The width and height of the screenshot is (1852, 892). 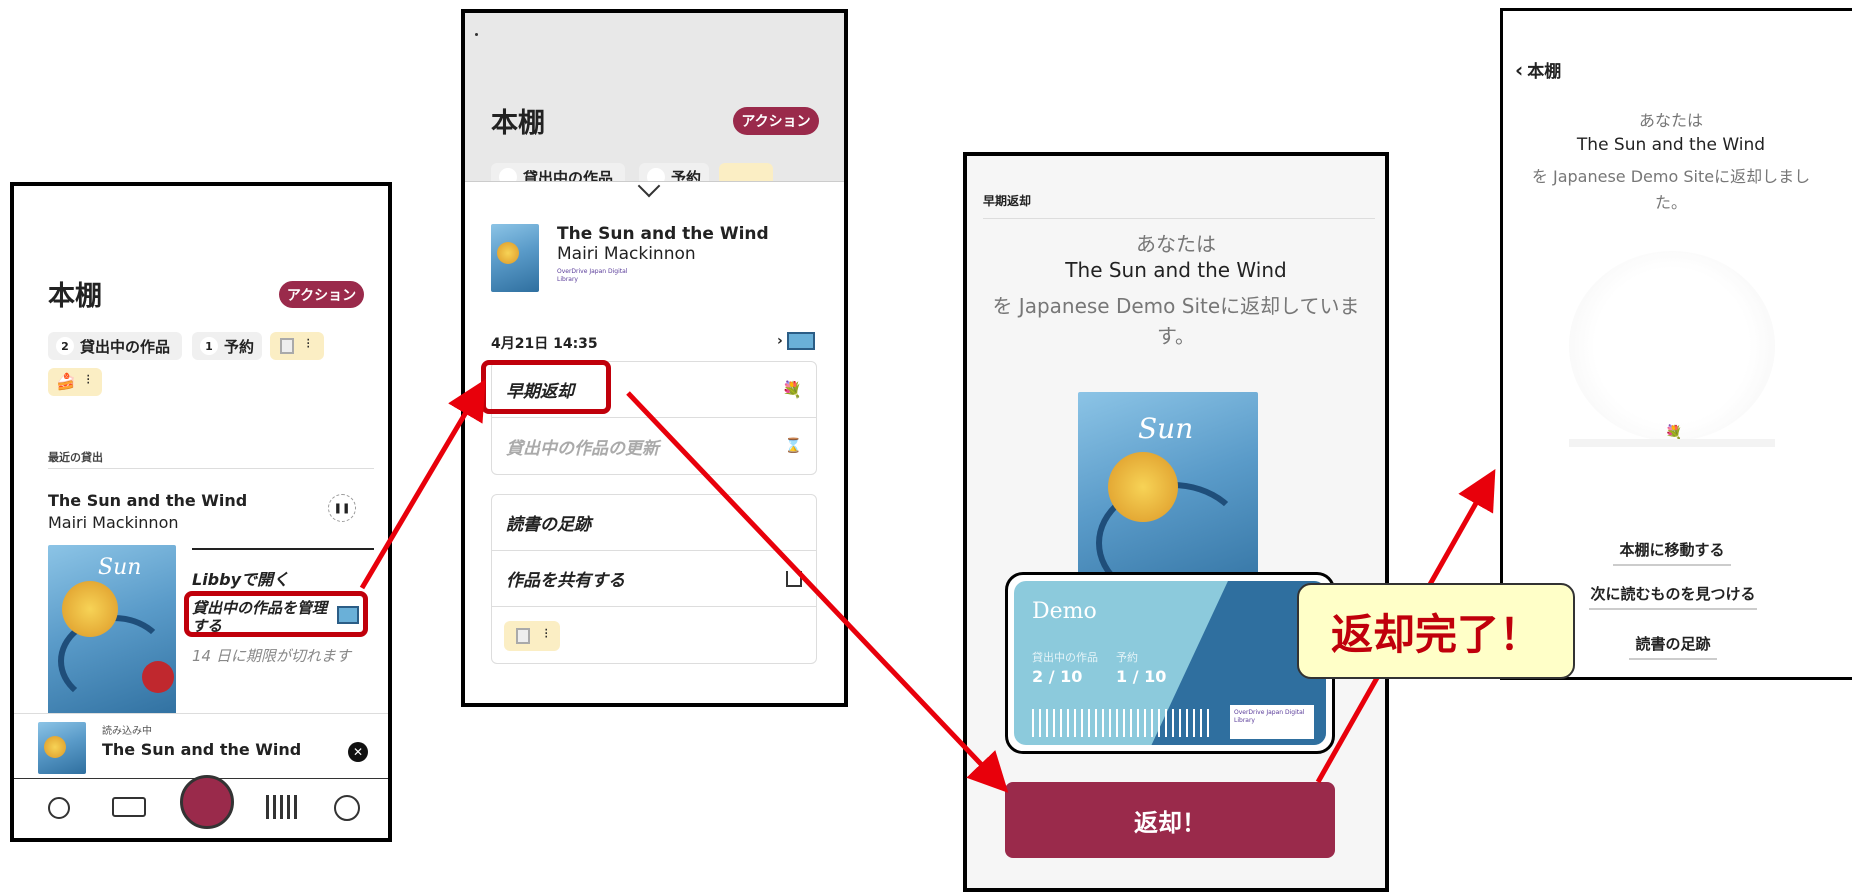 I want to click on audiobook-icon, so click(x=801, y=341).